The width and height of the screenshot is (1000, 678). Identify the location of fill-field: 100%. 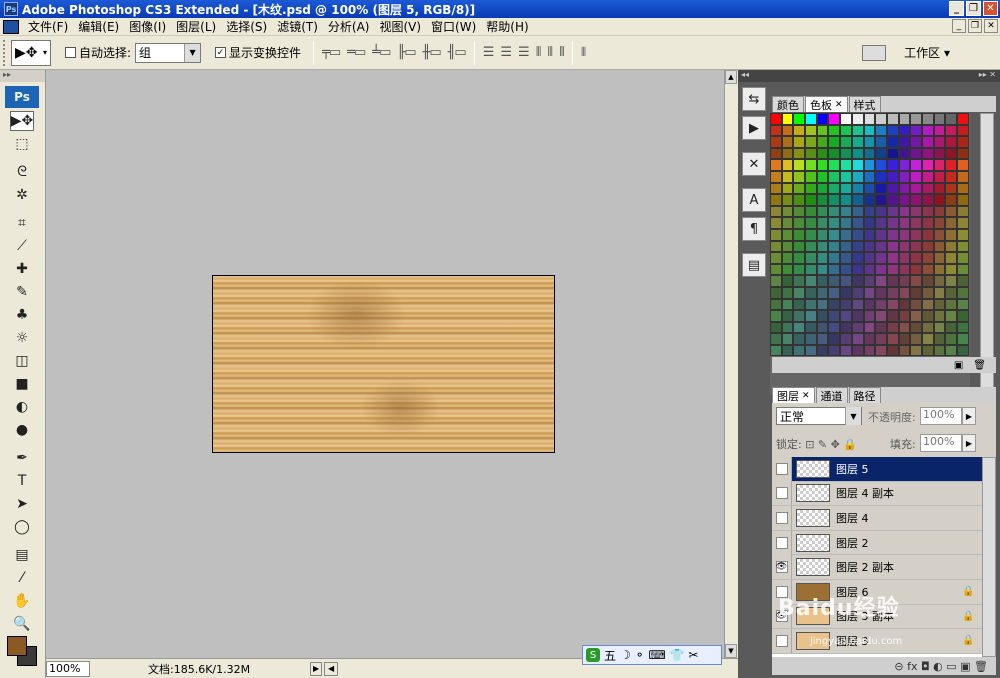
(941, 443).